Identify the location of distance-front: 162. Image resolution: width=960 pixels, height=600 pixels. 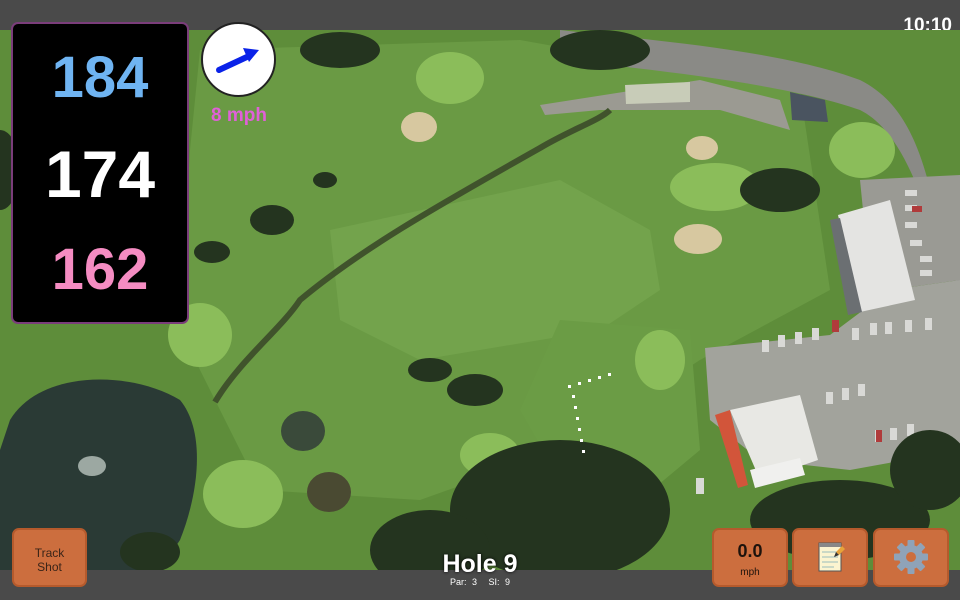
(100, 269).